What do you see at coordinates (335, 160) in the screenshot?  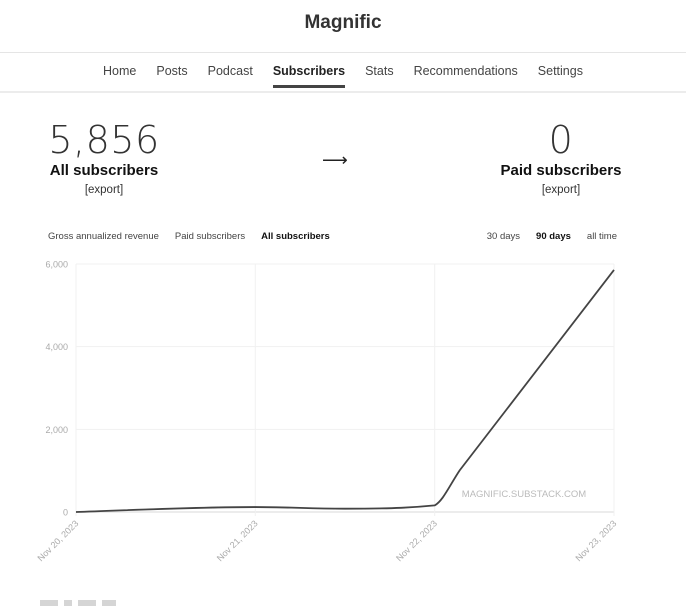 I see `arrow-icon: ⟶` at bounding box center [335, 160].